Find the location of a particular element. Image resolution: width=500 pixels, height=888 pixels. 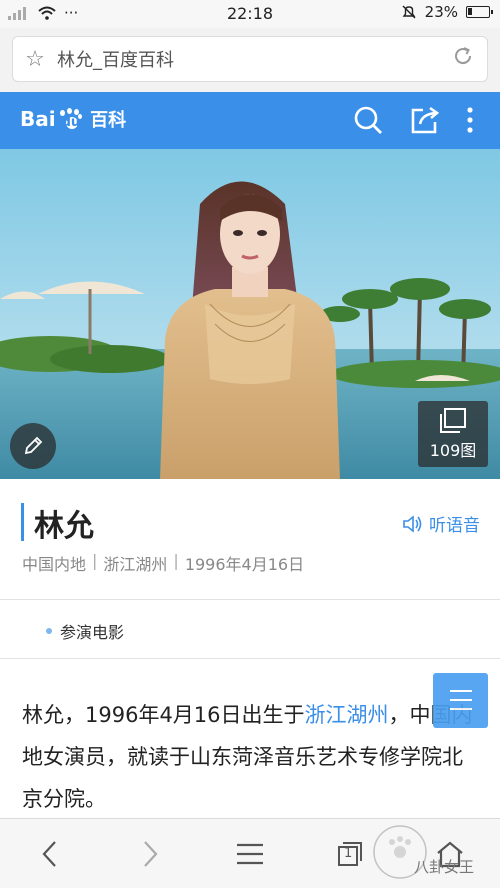

back-icon is located at coordinates (49, 854).